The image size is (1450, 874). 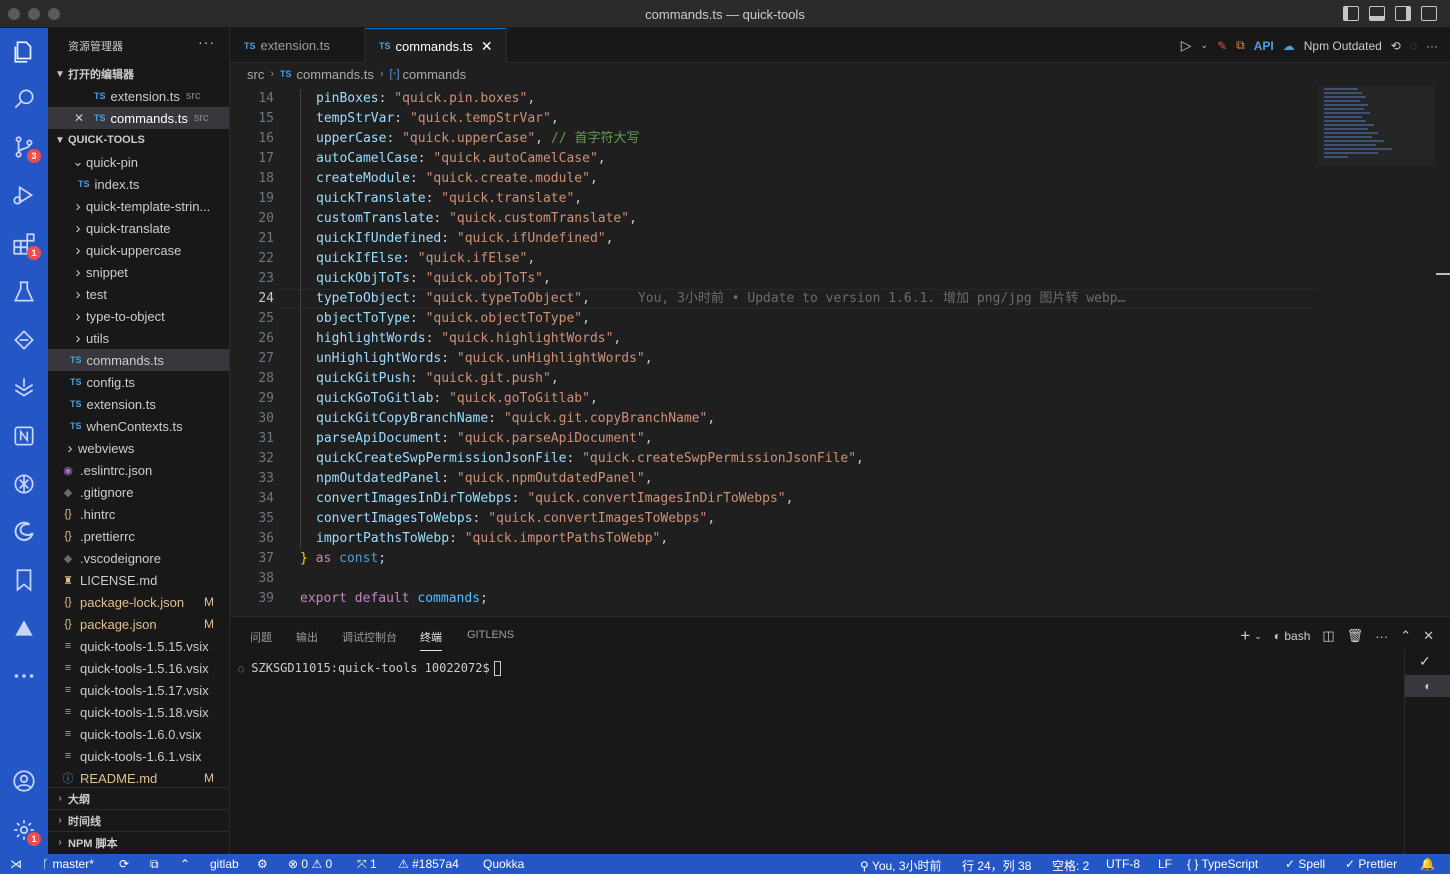 What do you see at coordinates (138, 118) in the screenshot?
I see `open-editor-item: ✕ TS commands.ts src` at bounding box center [138, 118].